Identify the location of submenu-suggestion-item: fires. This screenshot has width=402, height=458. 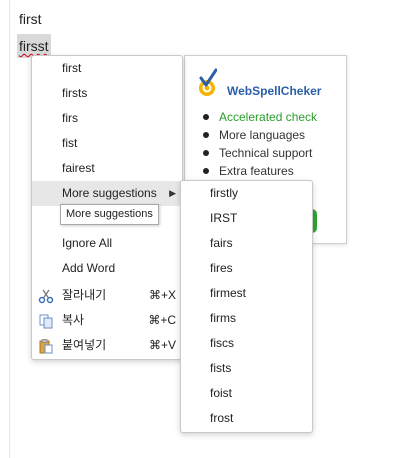
(246, 268).